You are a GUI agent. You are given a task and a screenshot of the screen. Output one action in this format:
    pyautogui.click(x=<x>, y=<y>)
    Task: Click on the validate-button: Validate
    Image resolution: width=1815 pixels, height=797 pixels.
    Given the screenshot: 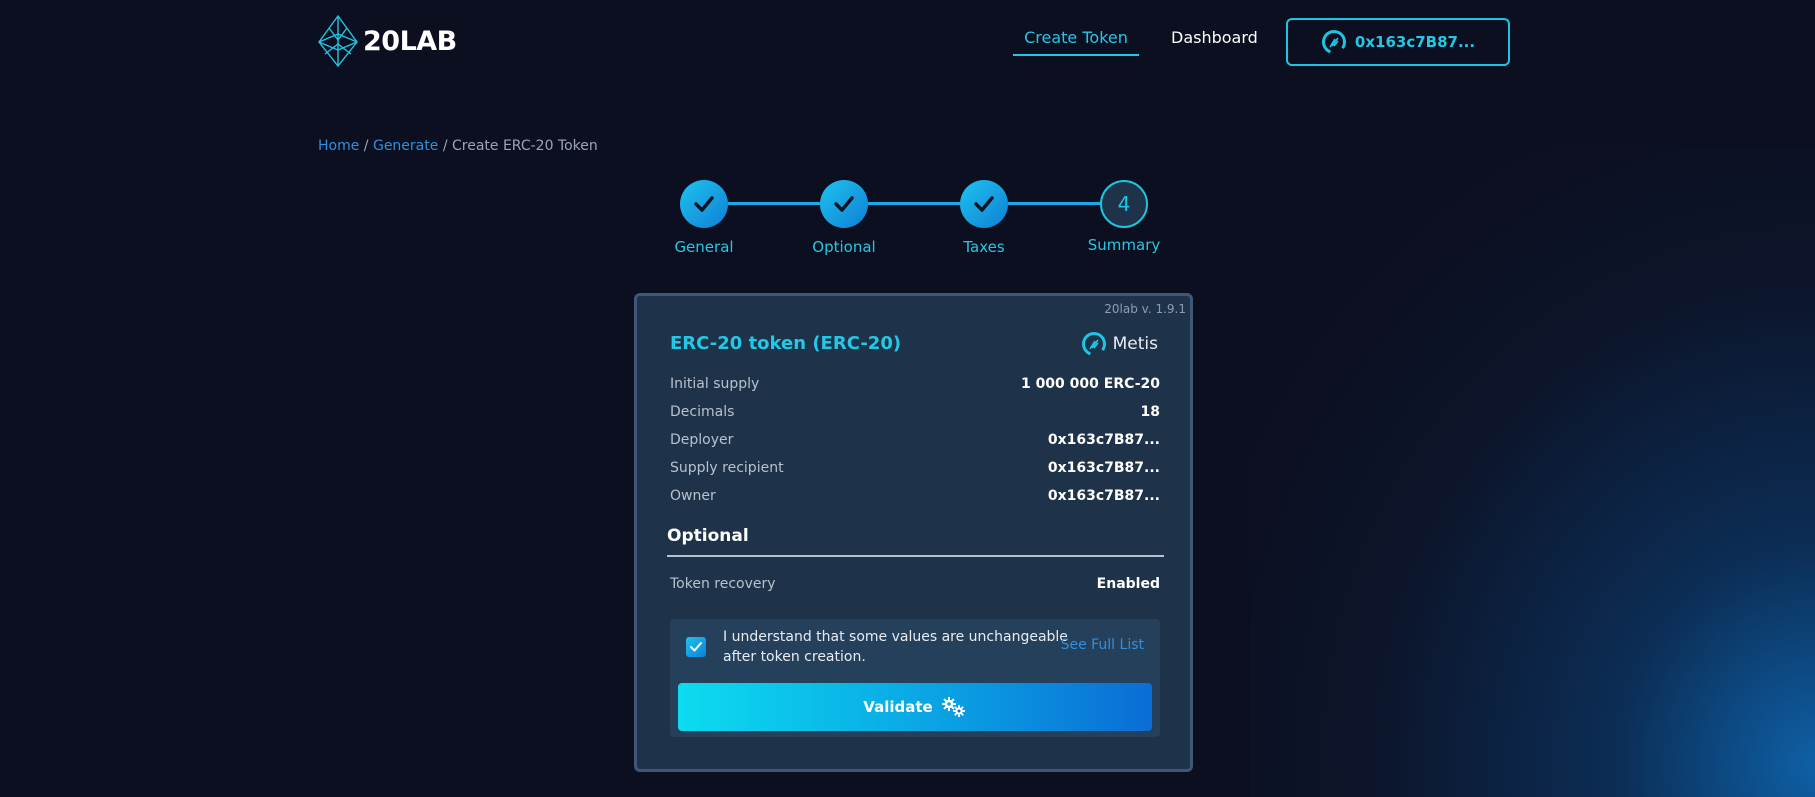 What is the action you would take?
    pyautogui.click(x=915, y=707)
    